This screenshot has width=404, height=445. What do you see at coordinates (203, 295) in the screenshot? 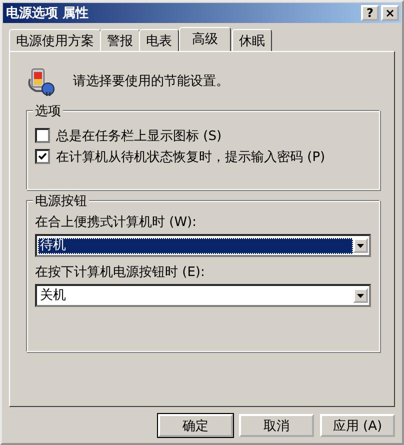
I see `dropdown: 关机` at bounding box center [203, 295].